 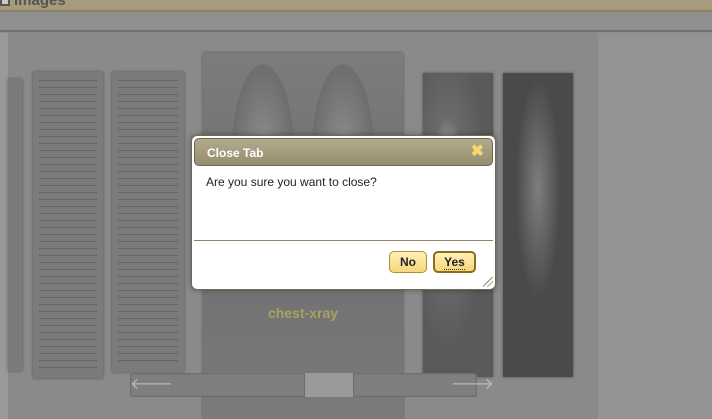 I want to click on cover-item-doc-far-left, so click(x=15, y=225).